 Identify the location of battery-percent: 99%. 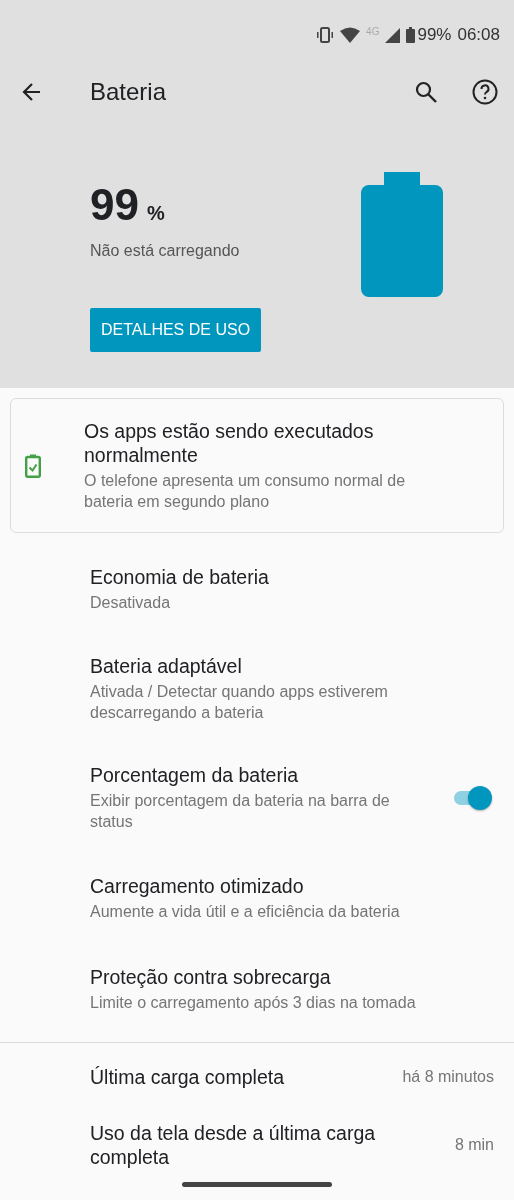
(434, 35).